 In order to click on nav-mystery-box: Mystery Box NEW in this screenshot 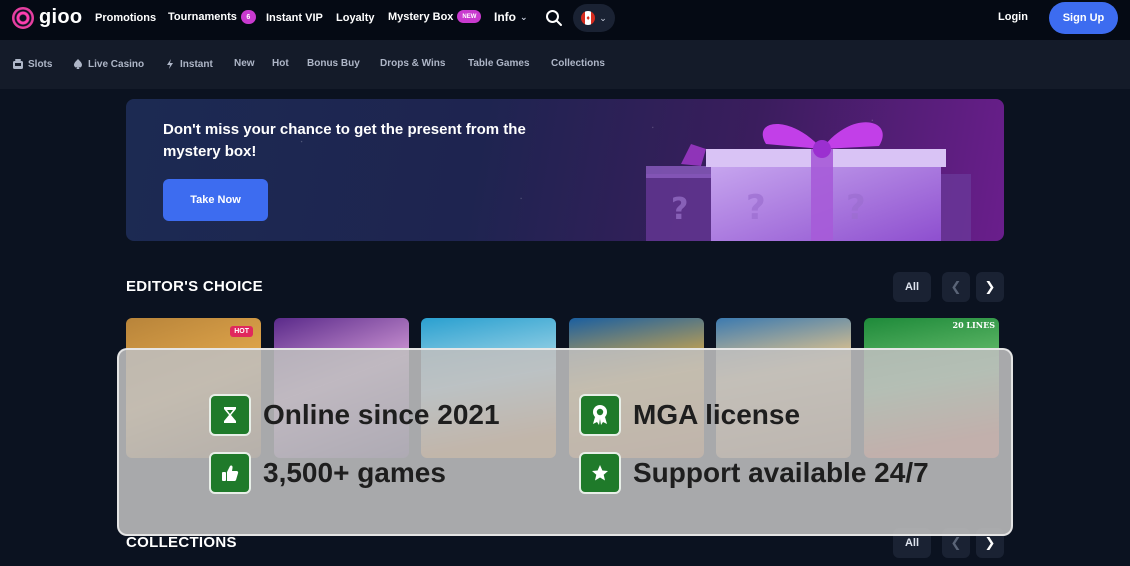, I will do `click(435, 16)`.